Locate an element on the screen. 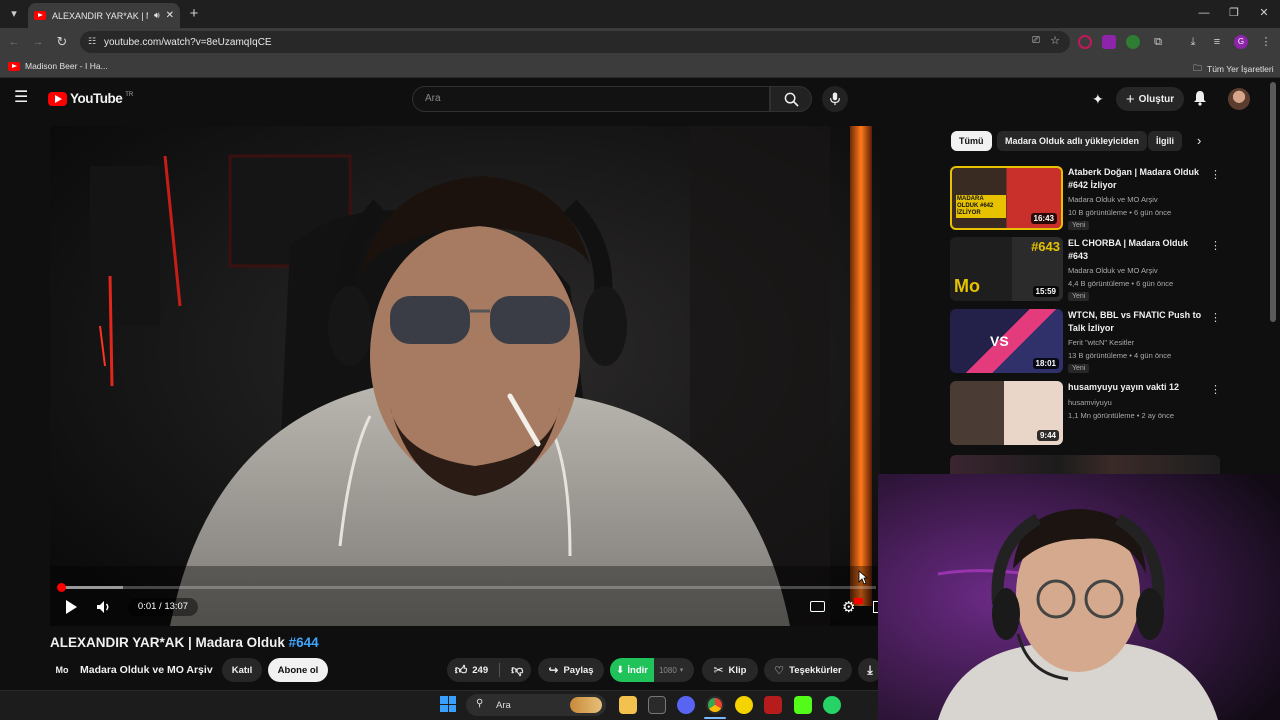  recommendation-channel: husamviyuyu is located at coordinates (1090, 402).